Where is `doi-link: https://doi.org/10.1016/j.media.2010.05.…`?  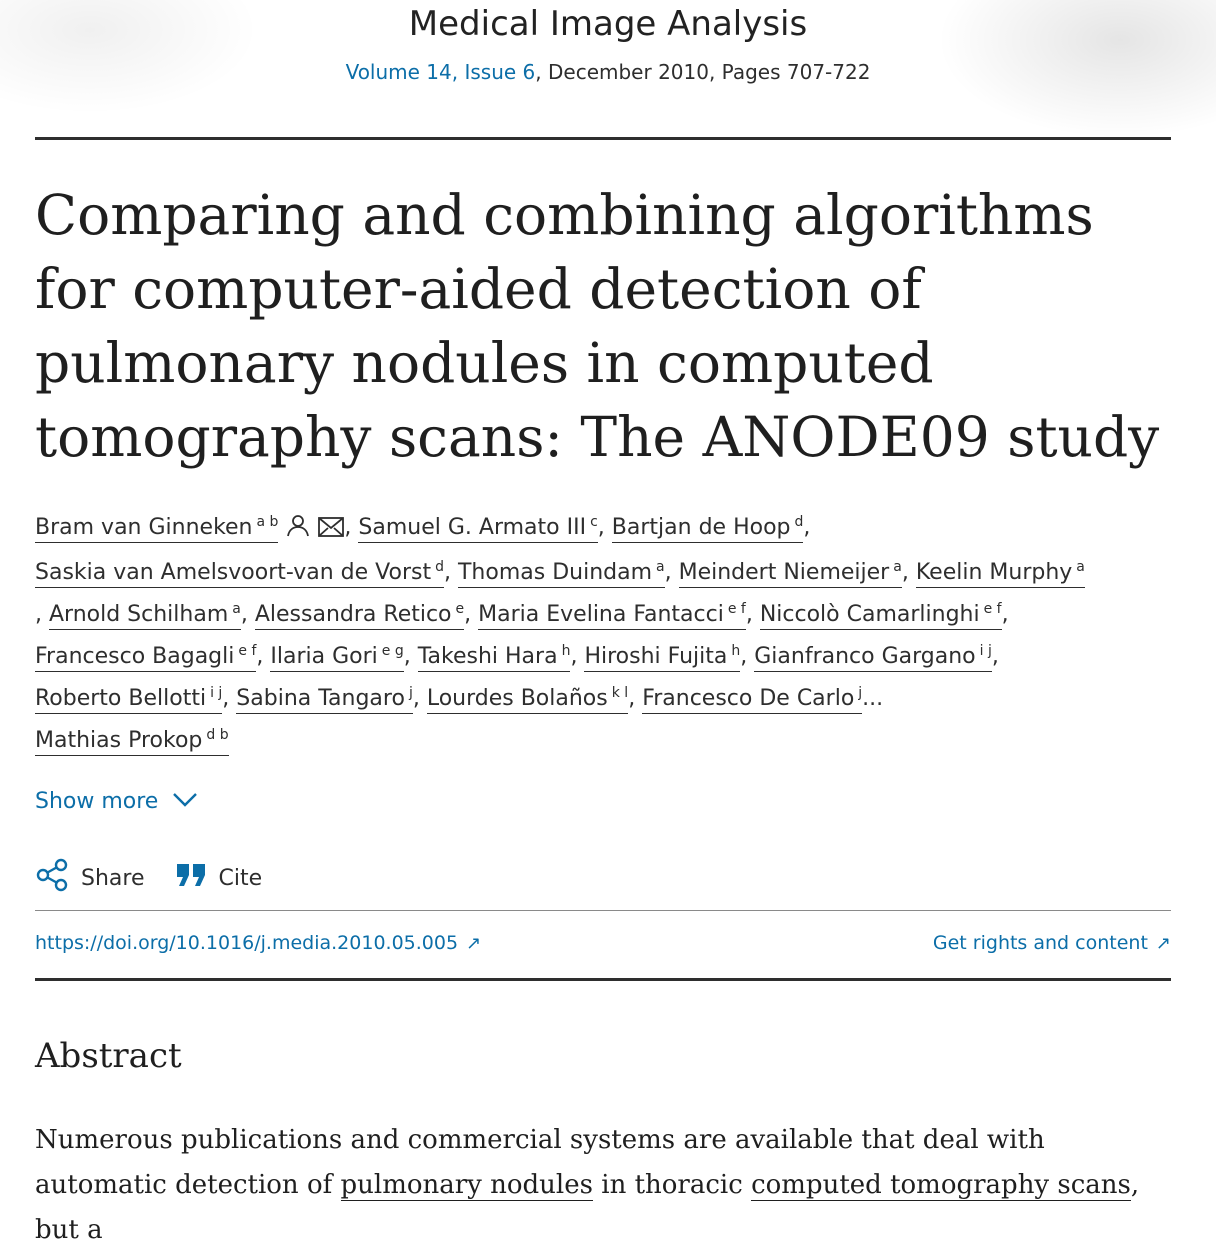 doi-link: https://doi.org/10.1016/j.media.2010.05.… is located at coordinates (258, 943).